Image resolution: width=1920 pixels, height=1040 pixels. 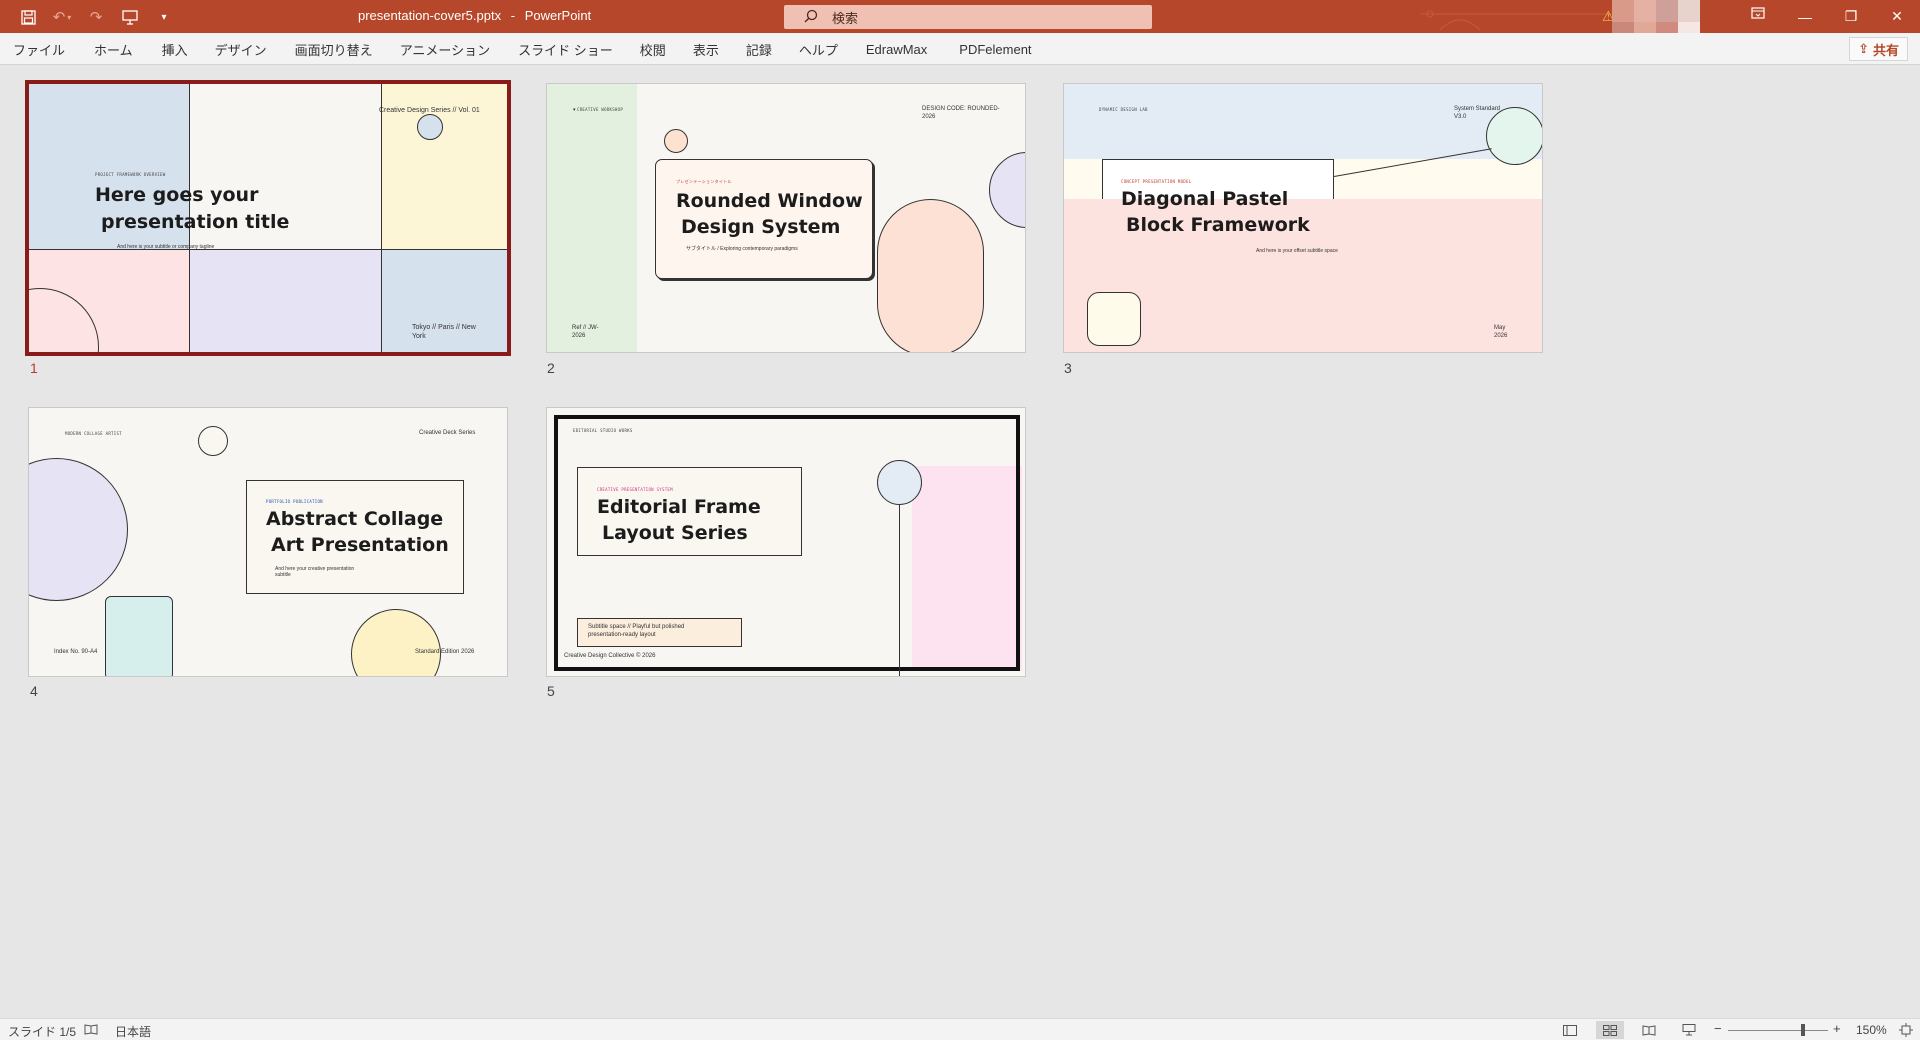 I want to click on redo-icon: ↷, so click(x=96, y=17).